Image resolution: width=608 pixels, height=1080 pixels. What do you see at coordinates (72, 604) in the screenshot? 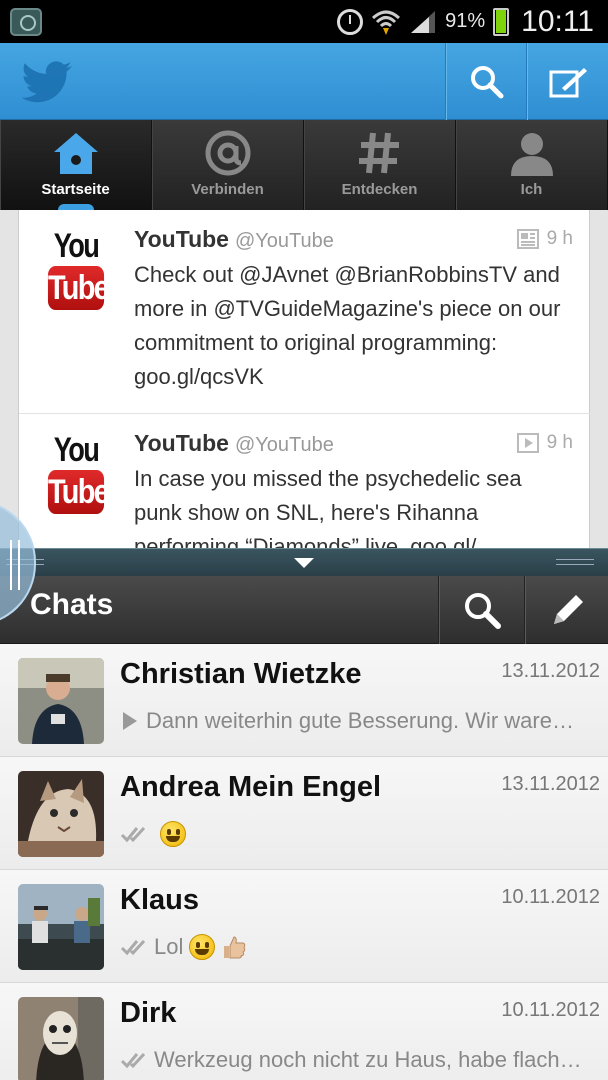
I see `page-title: Chats` at bounding box center [72, 604].